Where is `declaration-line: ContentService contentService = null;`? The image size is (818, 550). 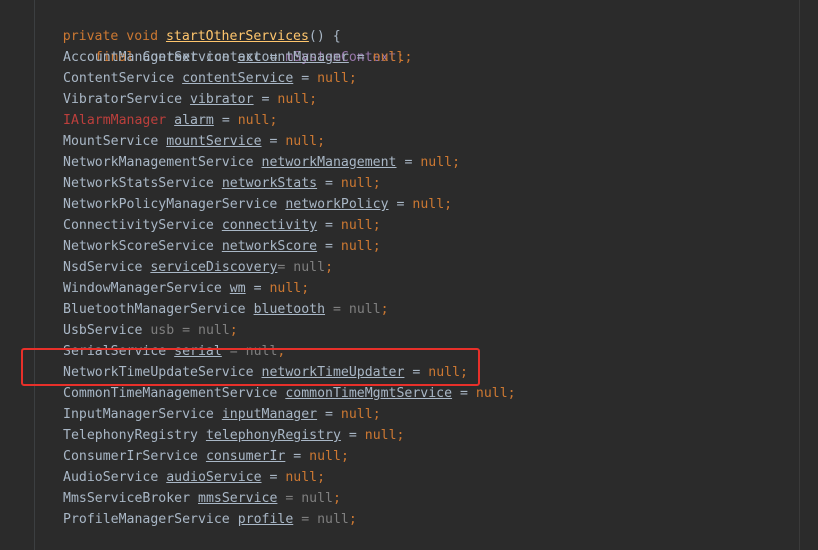
declaration-line: ContentService contentService = null; is located at coordinates (210, 78).